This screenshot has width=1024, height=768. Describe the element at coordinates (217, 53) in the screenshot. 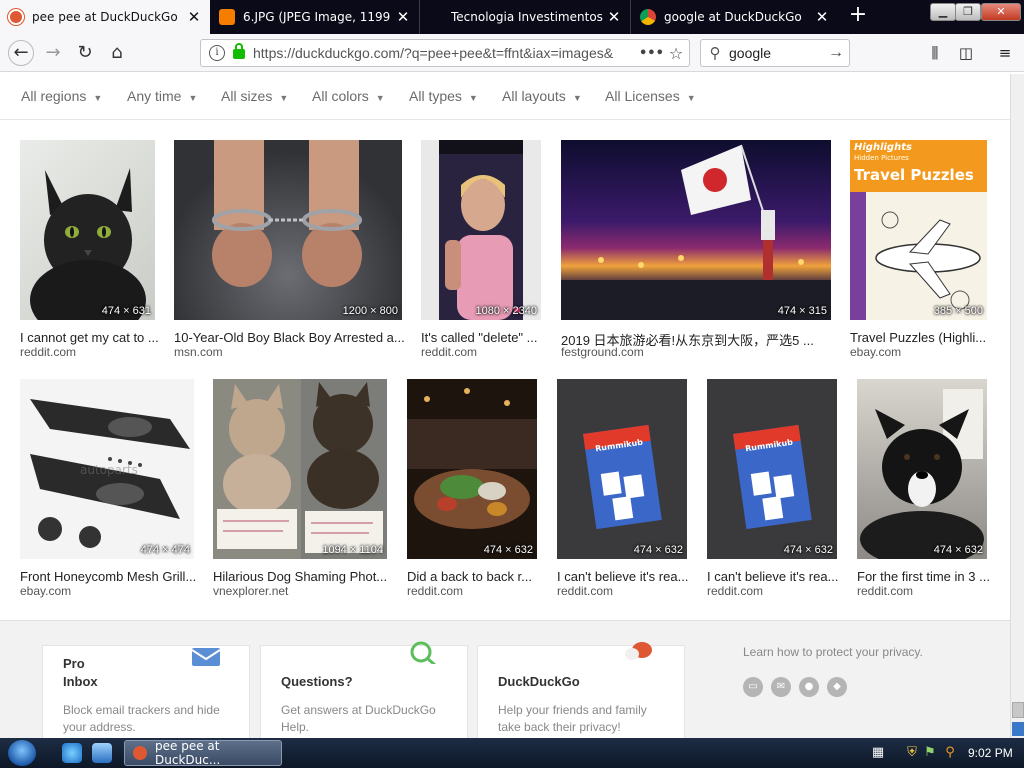

I see `page-info-icon: i` at that location.